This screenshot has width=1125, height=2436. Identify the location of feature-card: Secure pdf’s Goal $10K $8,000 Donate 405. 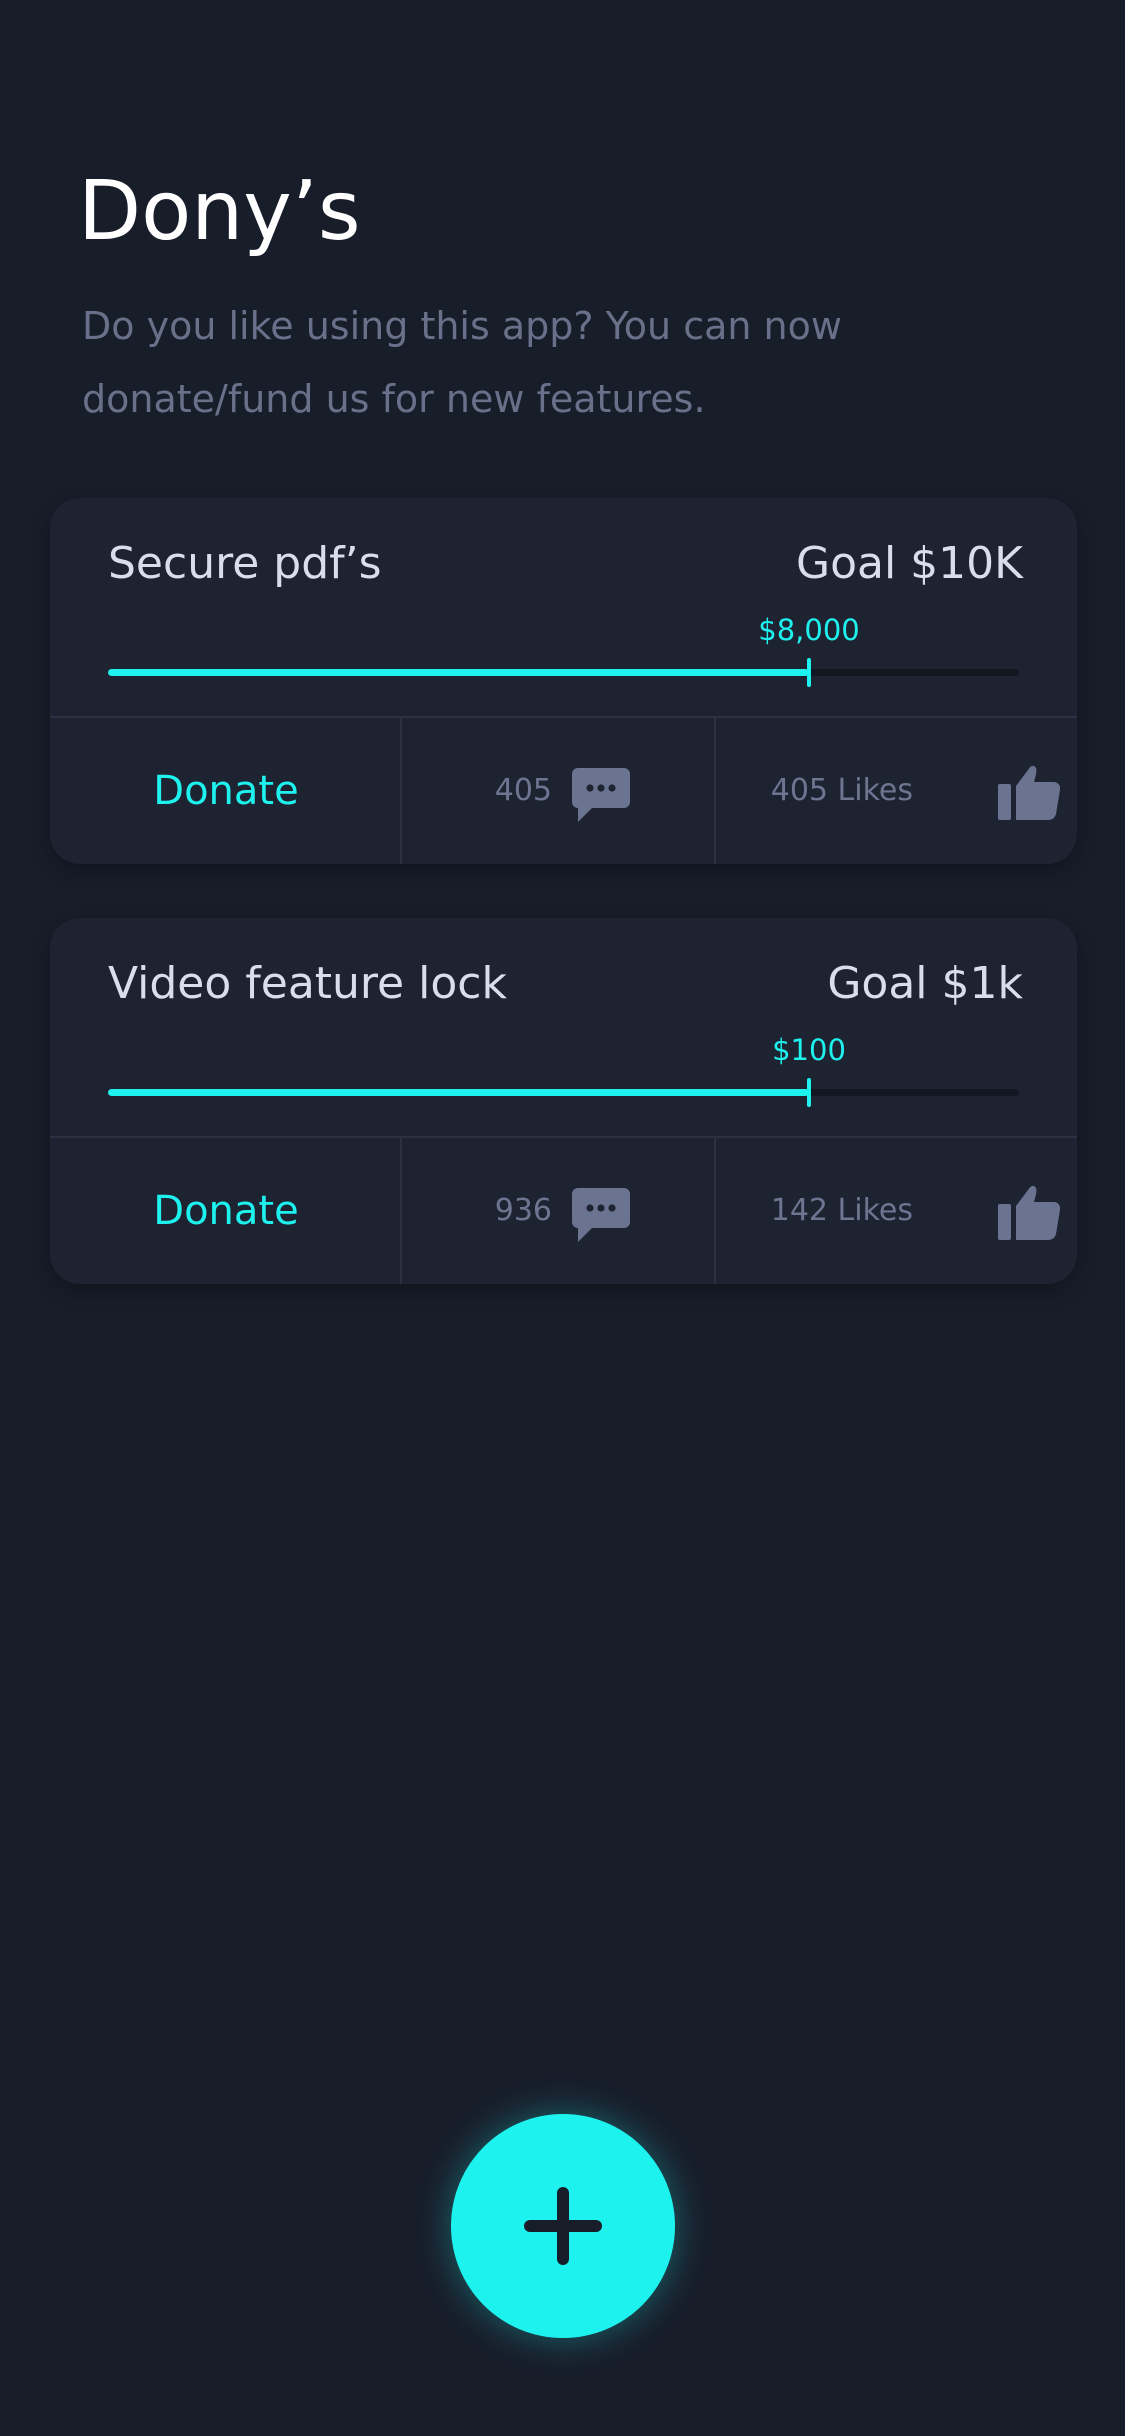
(563, 681).